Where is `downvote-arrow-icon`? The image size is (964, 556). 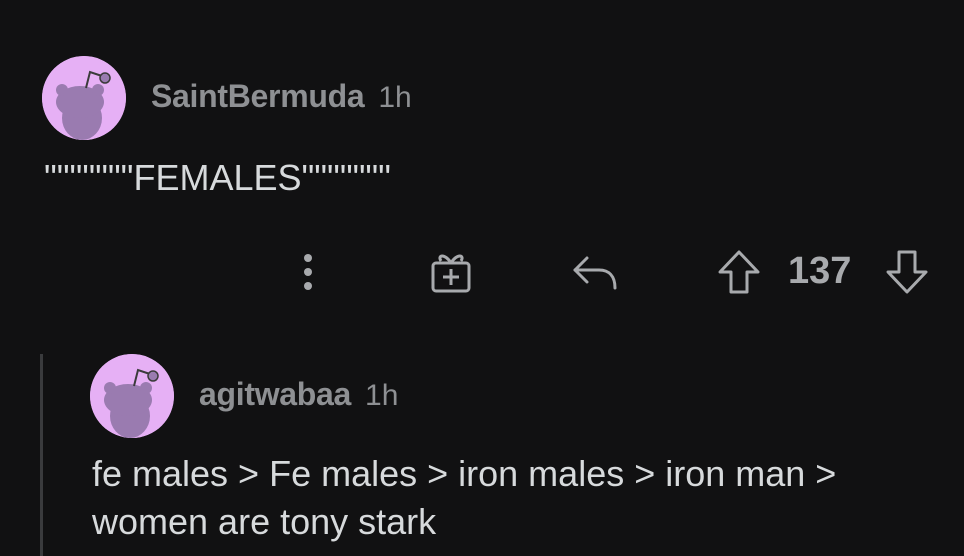 downvote-arrow-icon is located at coordinates (907, 272).